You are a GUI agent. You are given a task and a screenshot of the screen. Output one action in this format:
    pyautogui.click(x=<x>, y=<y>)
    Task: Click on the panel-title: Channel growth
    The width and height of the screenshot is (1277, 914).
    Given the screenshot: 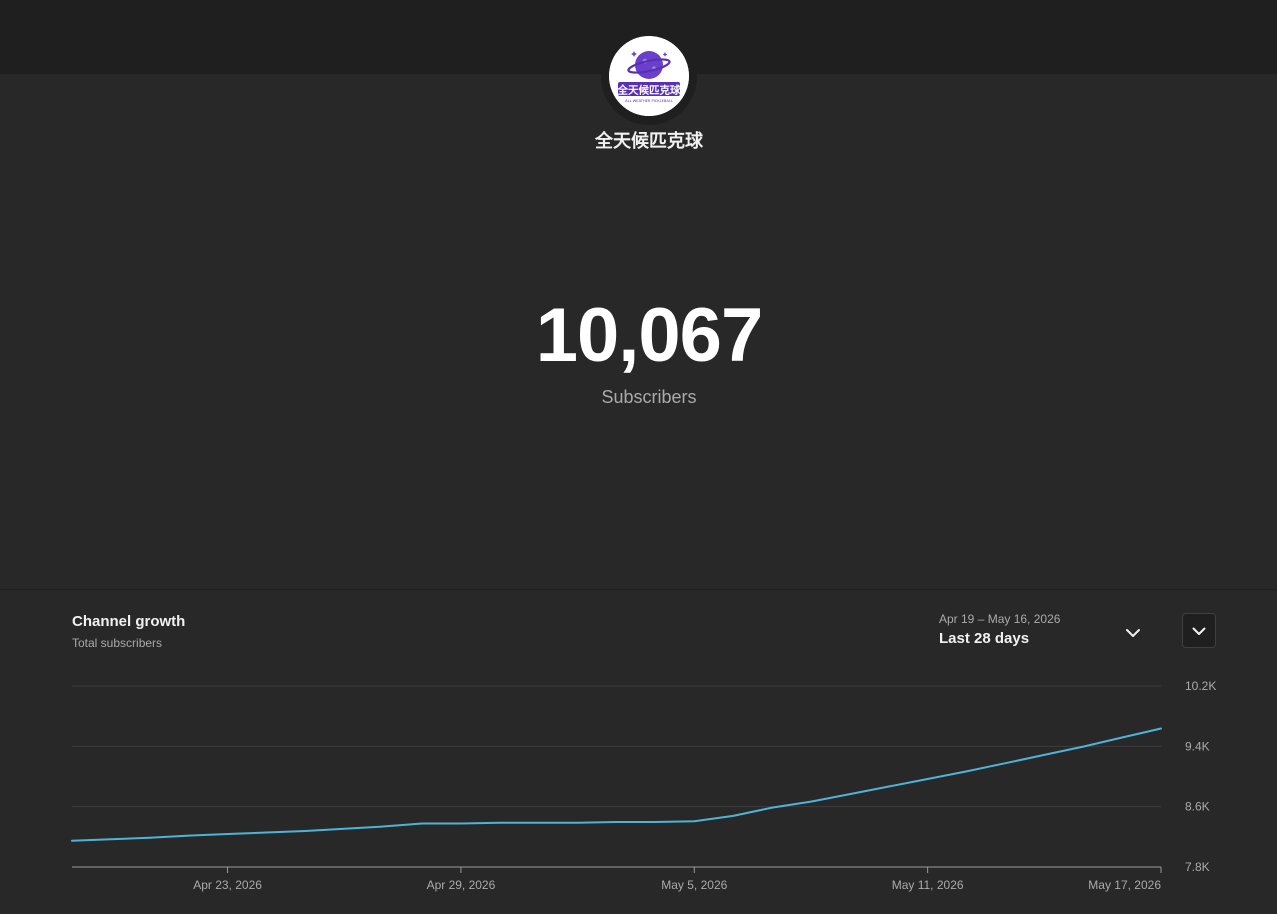 What is the action you would take?
    pyautogui.click(x=129, y=621)
    